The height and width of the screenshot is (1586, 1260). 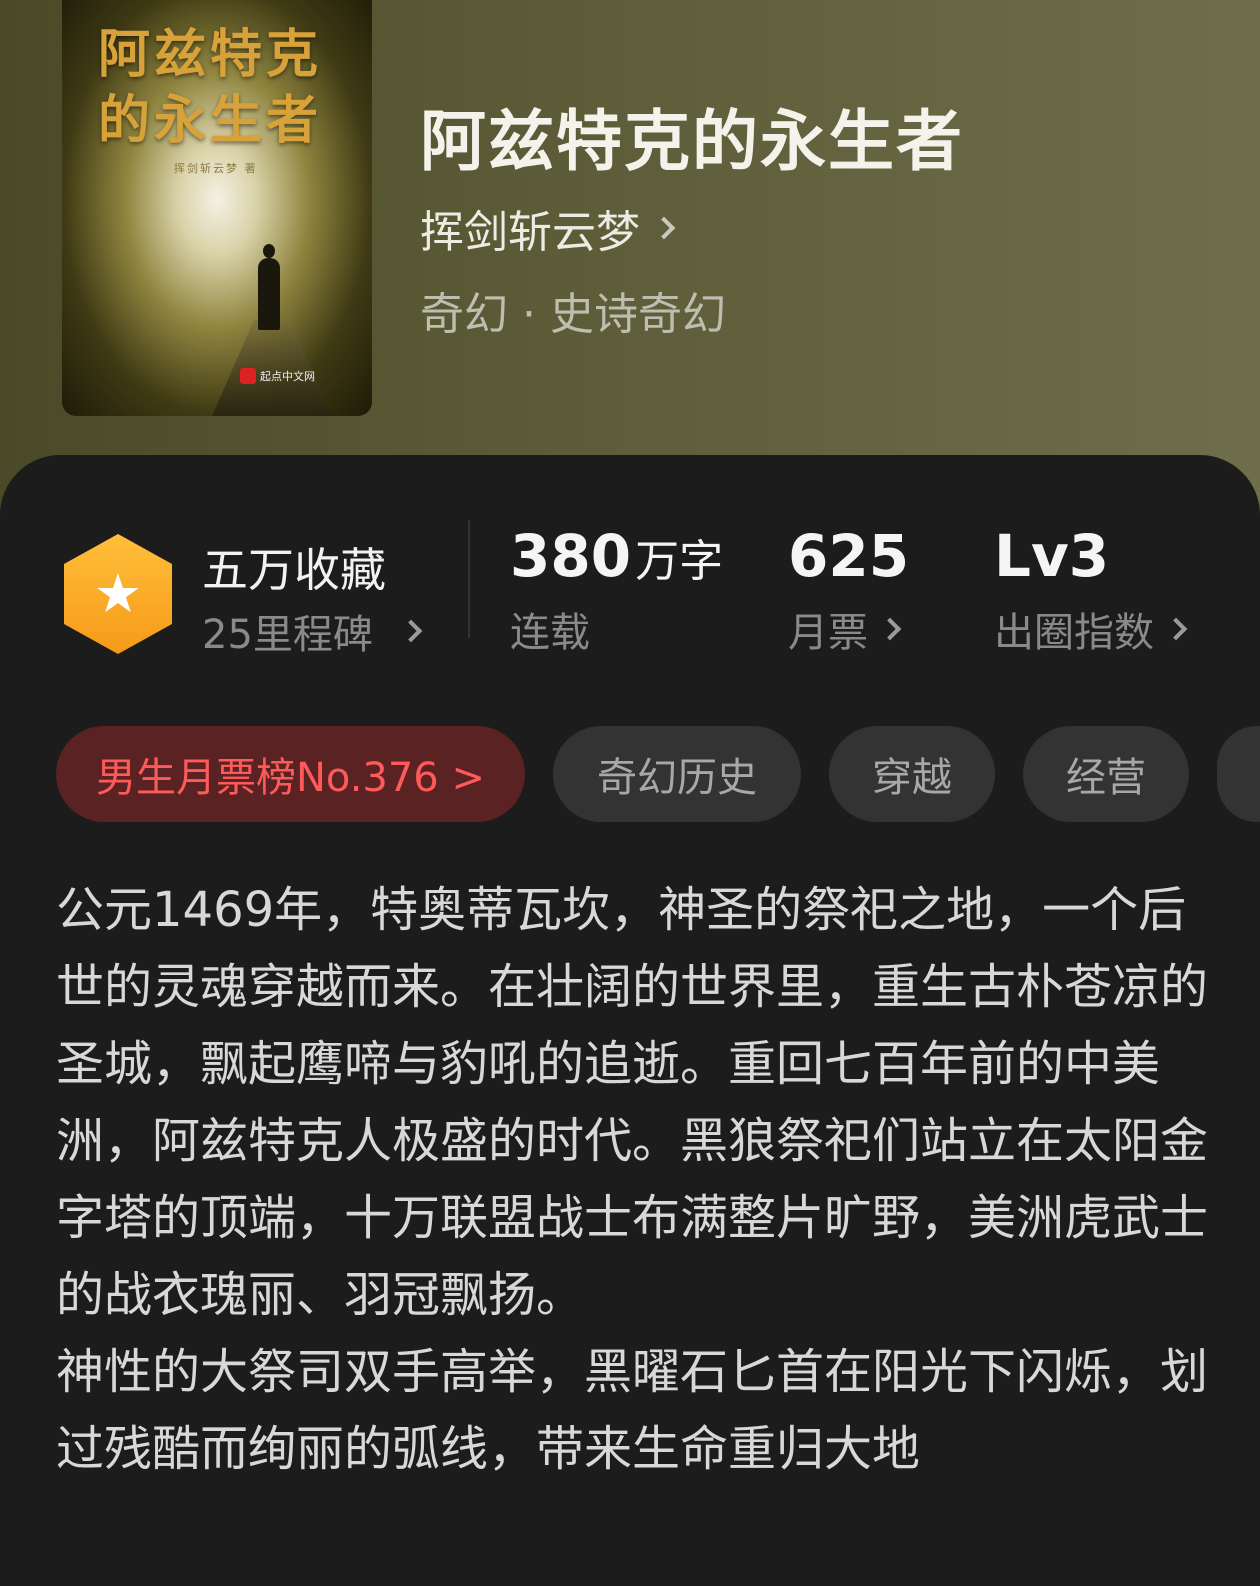 I want to click on stats-row: ★ 五万收藏 25里程碑 380 万字 连载 625 月票 Lv3 出圈指数, so click(x=630, y=593).